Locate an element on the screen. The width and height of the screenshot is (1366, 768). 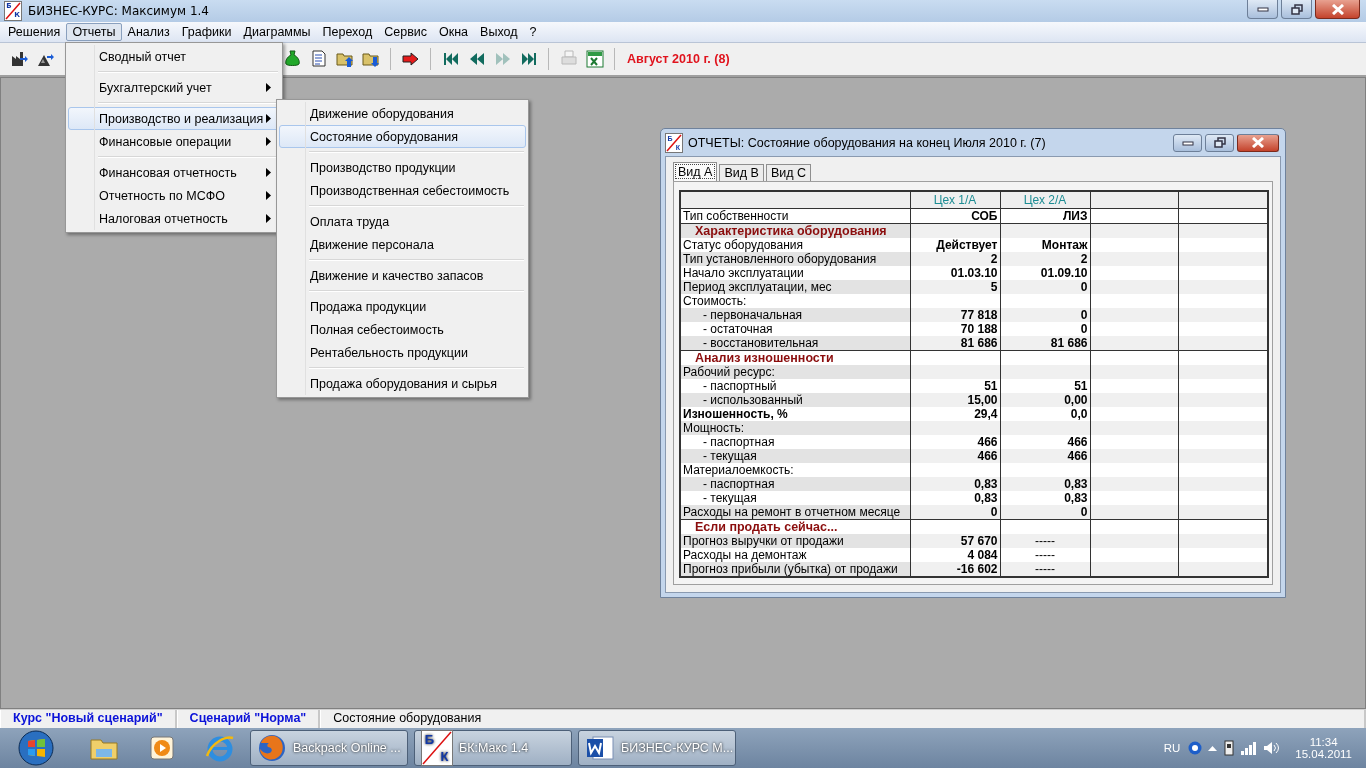
table-cell: 4 084 is located at coordinates (955, 555).